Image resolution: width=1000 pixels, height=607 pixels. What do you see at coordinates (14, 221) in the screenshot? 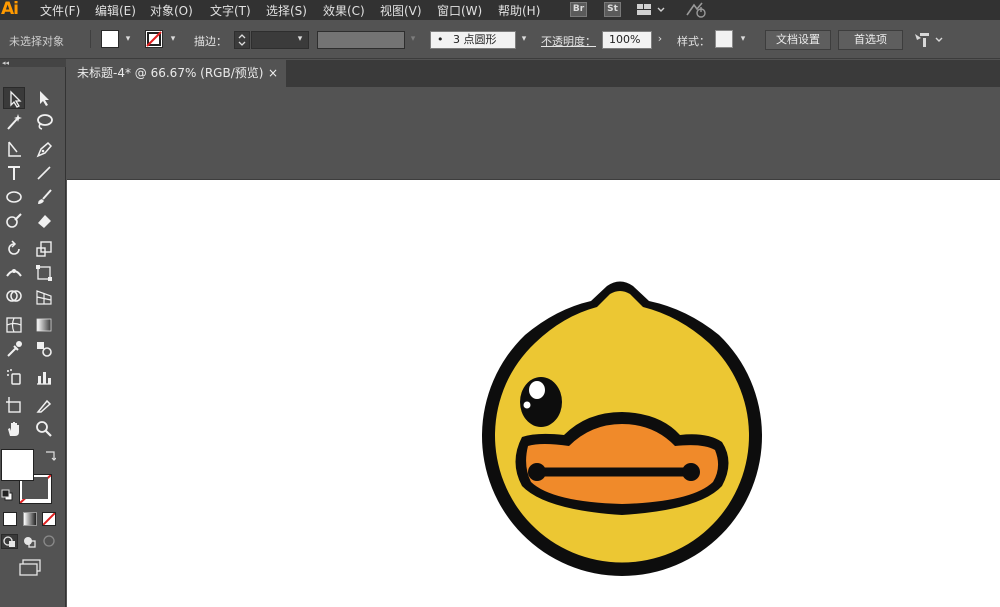
I see `shaper-tool-icon` at bounding box center [14, 221].